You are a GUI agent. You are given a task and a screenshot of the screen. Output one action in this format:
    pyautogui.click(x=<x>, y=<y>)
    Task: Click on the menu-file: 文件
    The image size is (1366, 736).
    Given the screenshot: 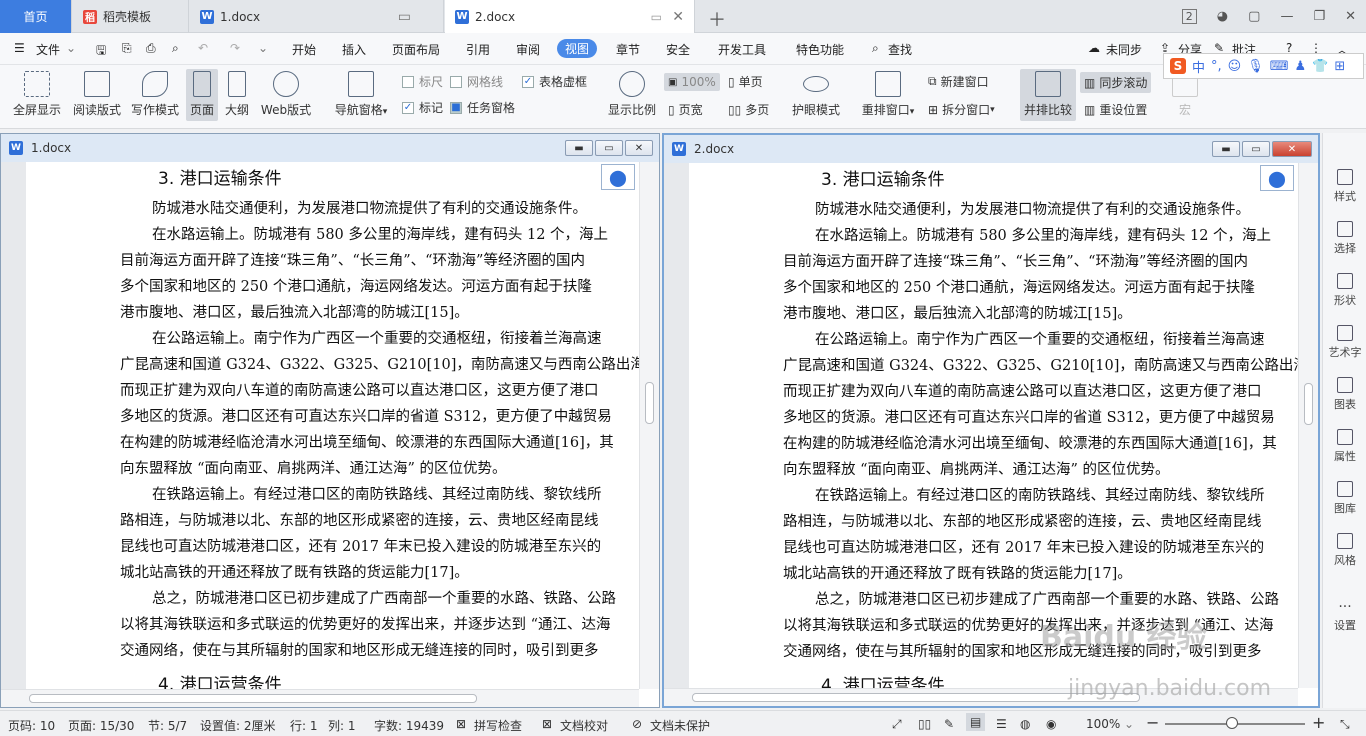 What is the action you would take?
    pyautogui.click(x=48, y=49)
    